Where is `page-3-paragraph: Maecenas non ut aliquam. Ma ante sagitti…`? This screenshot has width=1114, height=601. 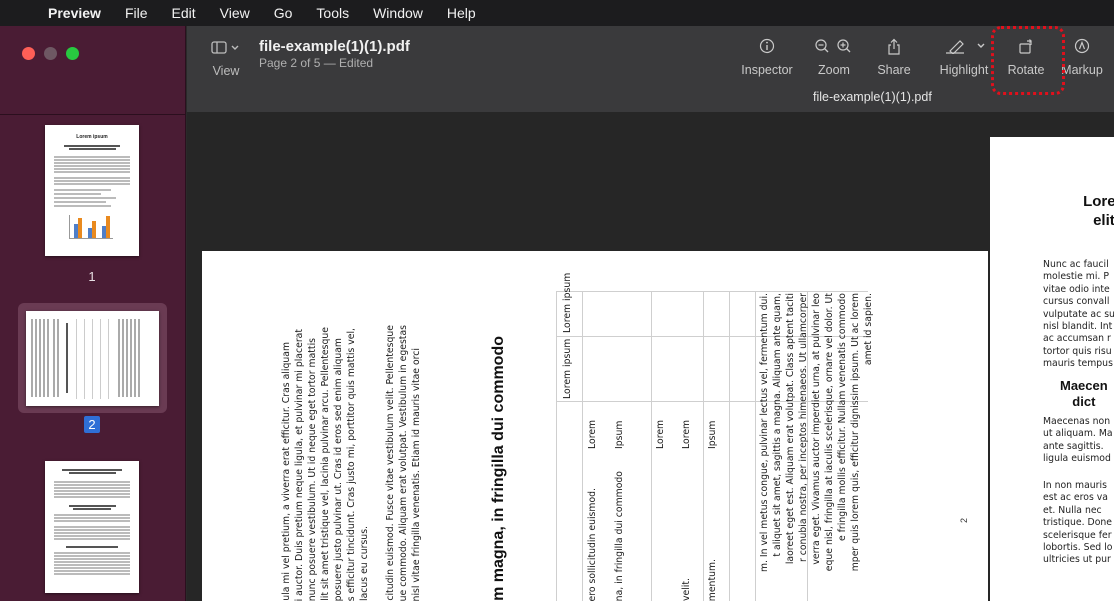 page-3-paragraph: Maecenas non ut aliquam. Ma ante sagitti… is located at coordinates (1078, 440).